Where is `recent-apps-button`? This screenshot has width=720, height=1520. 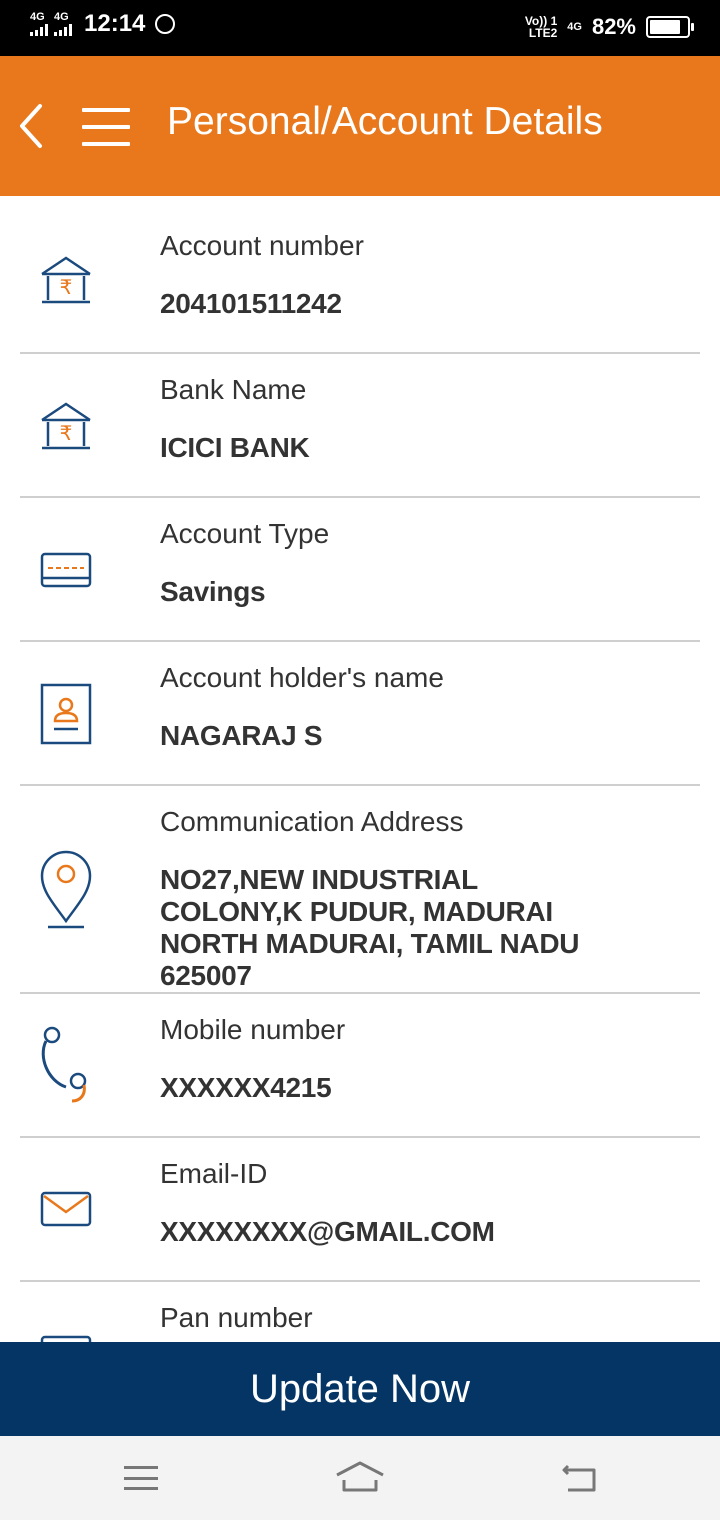
recent-apps-button is located at coordinates (141, 1478).